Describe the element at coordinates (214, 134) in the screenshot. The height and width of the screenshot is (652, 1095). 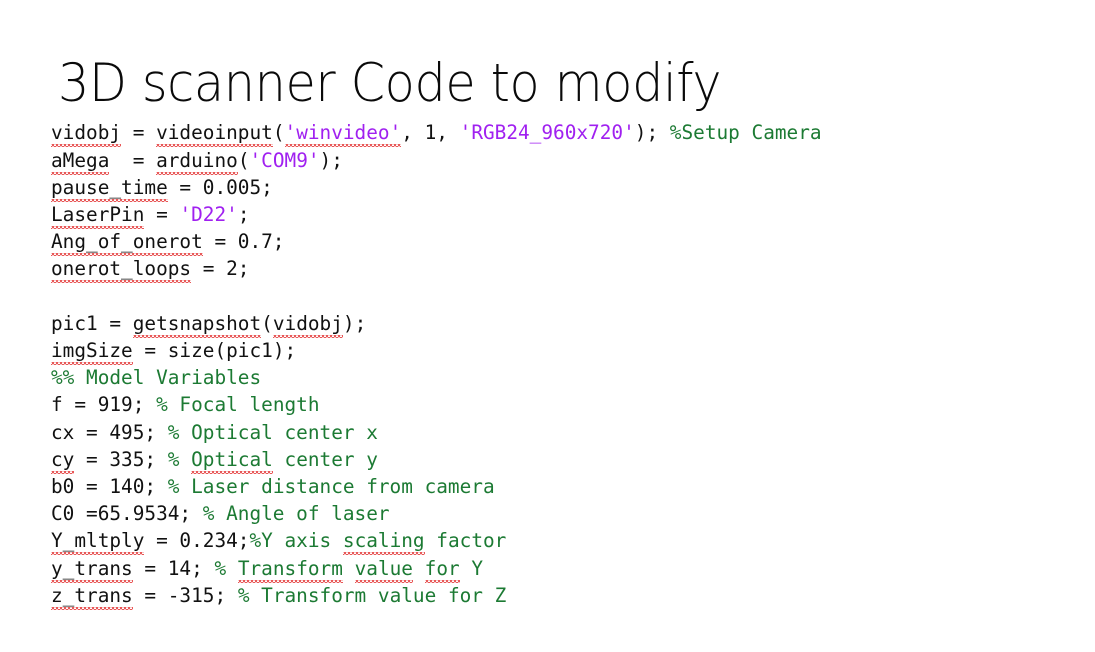
I see `code-token-misspelled: videoinput` at that location.